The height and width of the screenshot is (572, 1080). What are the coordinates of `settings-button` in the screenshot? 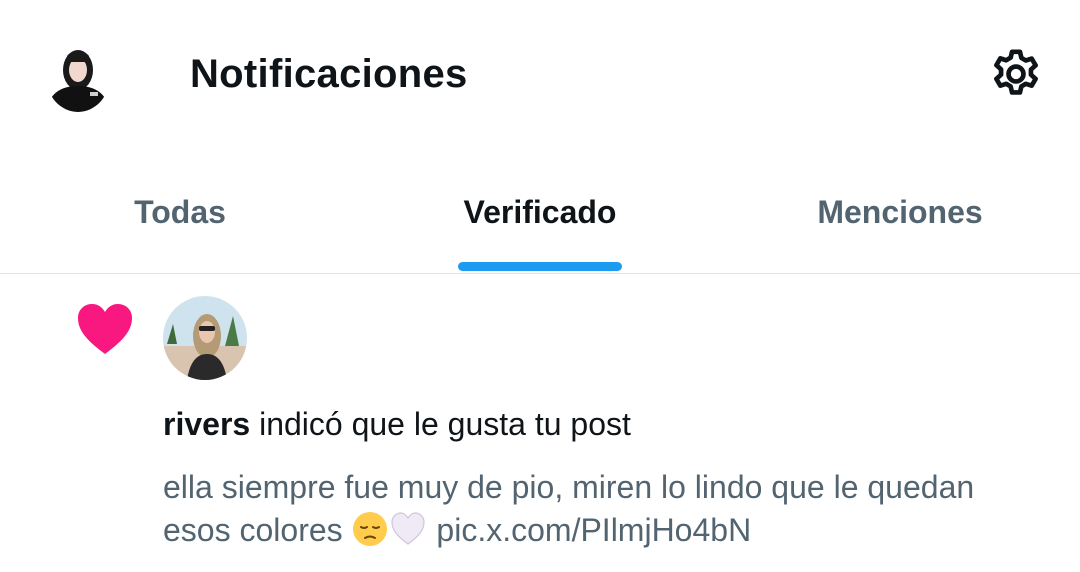 It's located at (1016, 74).